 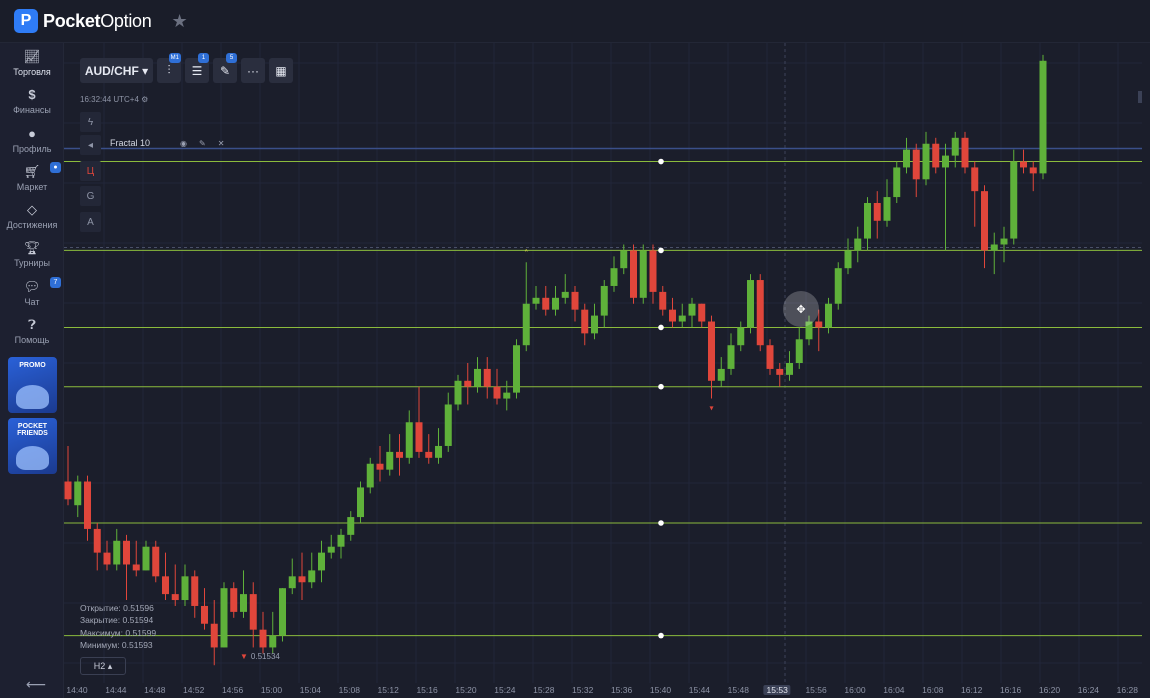 I want to click on pocket-option-logo: P PocketOption, so click(x=83, y=21).